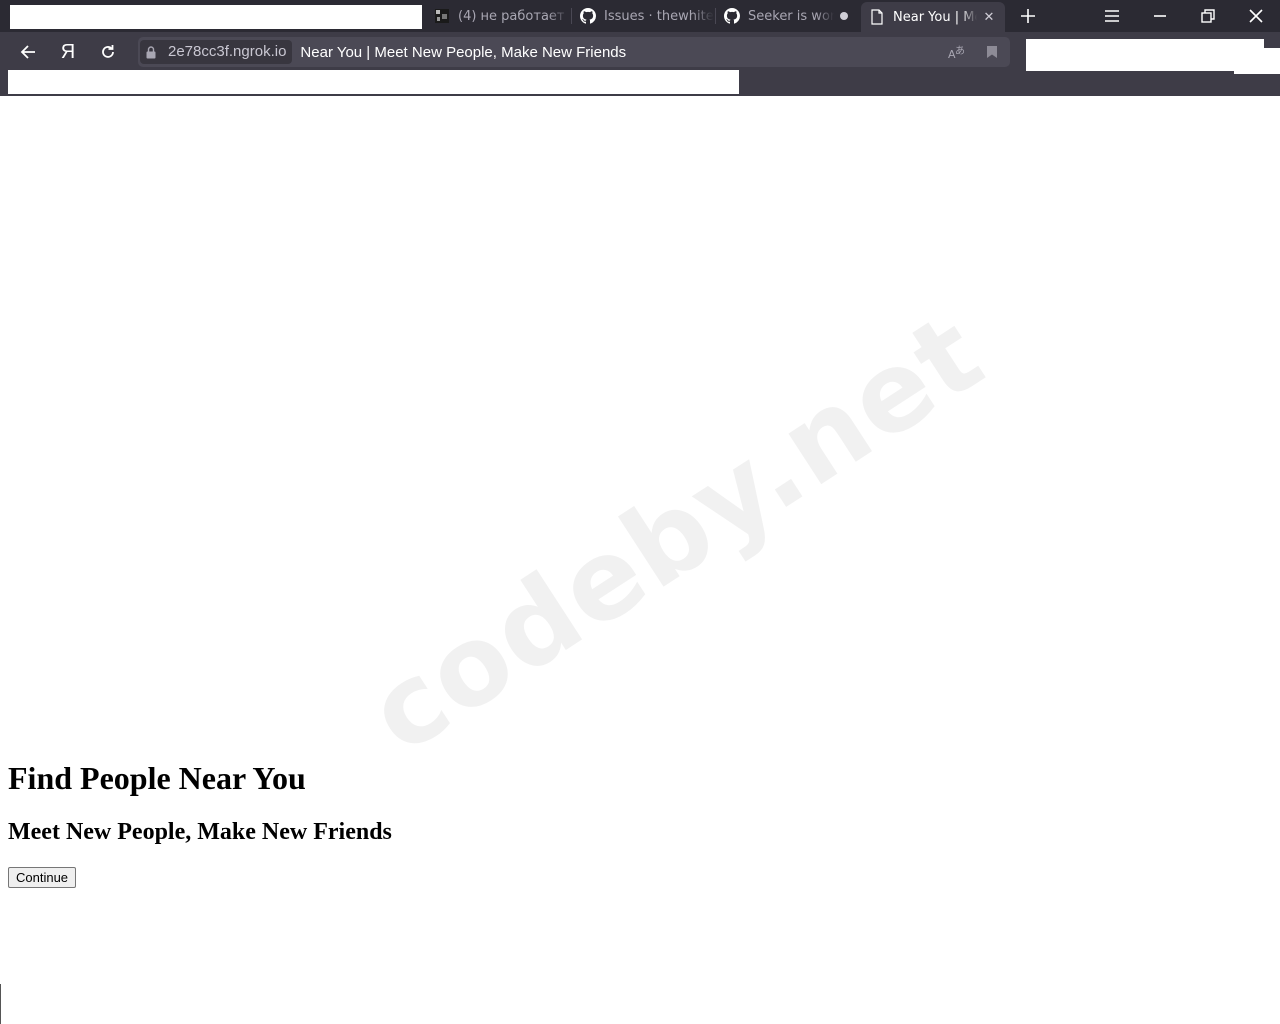  What do you see at coordinates (442, 16) in the screenshot?
I see `favicon-image-icon` at bounding box center [442, 16].